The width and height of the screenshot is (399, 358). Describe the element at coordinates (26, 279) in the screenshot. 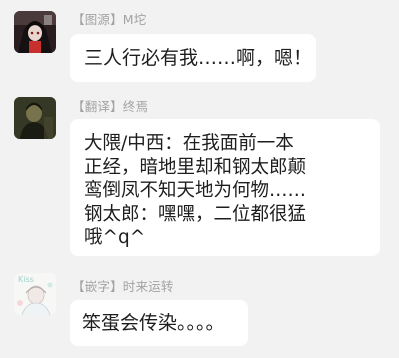

I see `svg-text: Kiss` at that location.